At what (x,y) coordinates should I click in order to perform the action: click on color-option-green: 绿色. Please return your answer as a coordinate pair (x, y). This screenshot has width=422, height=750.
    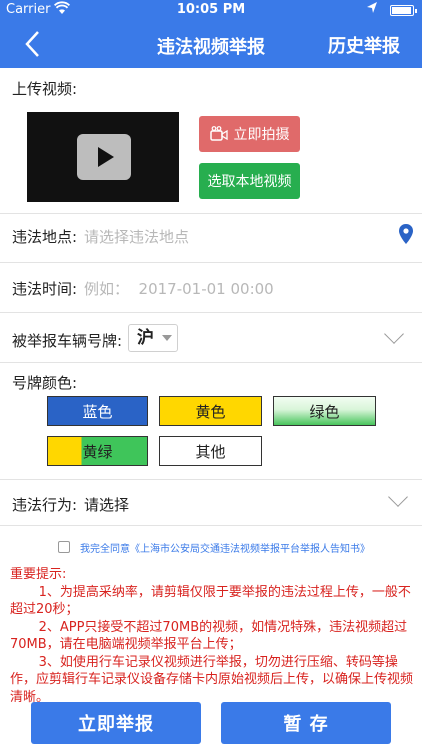
    Looking at the image, I should click on (324, 411).